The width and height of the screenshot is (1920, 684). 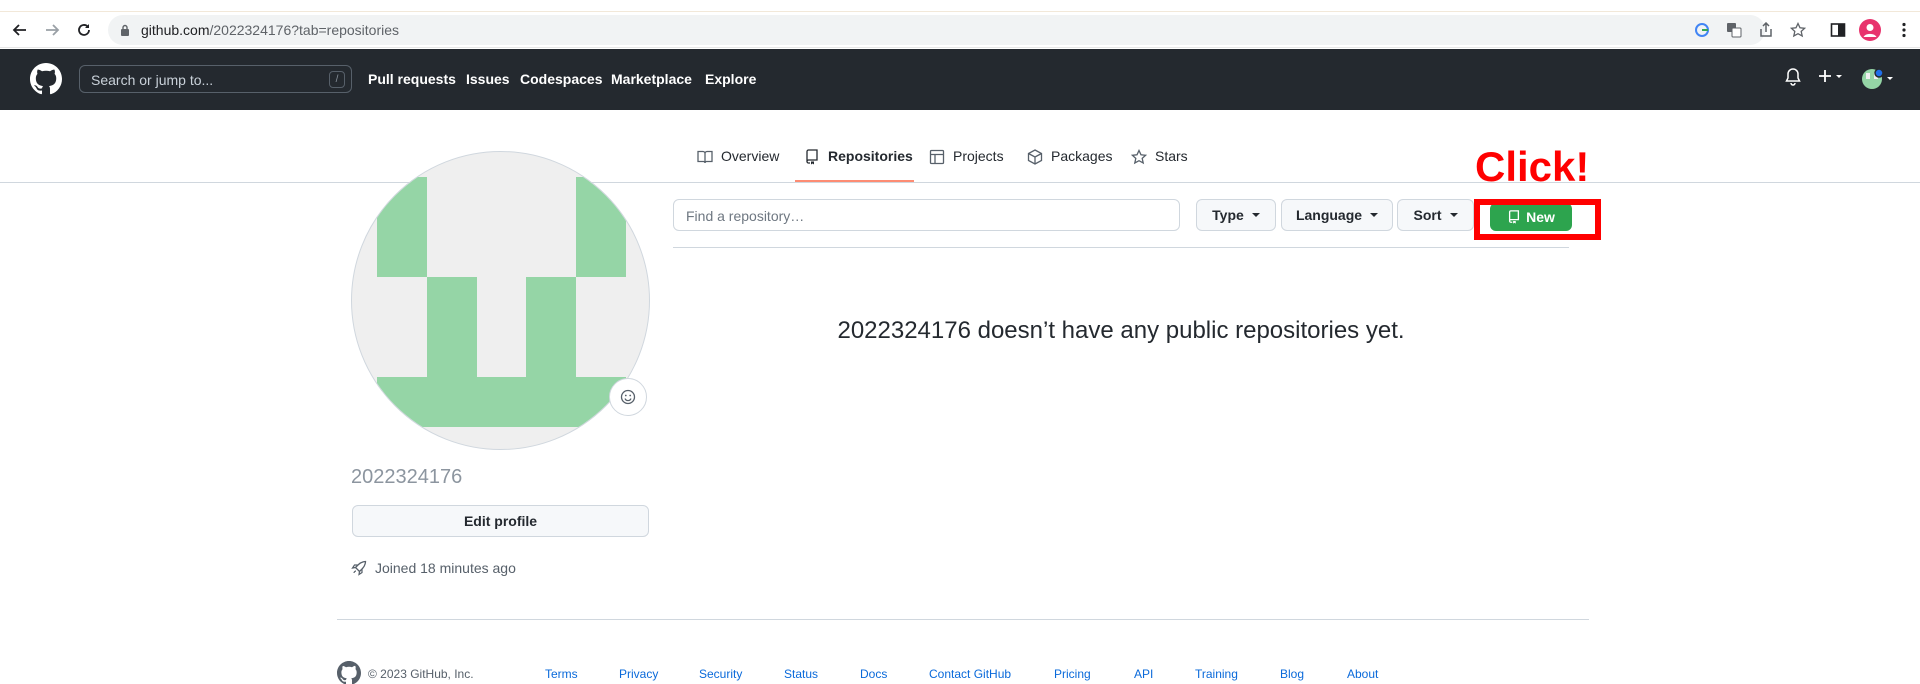 I want to click on address-bar: github.com/2022324176?tab=repositories, so click(x=957, y=30).